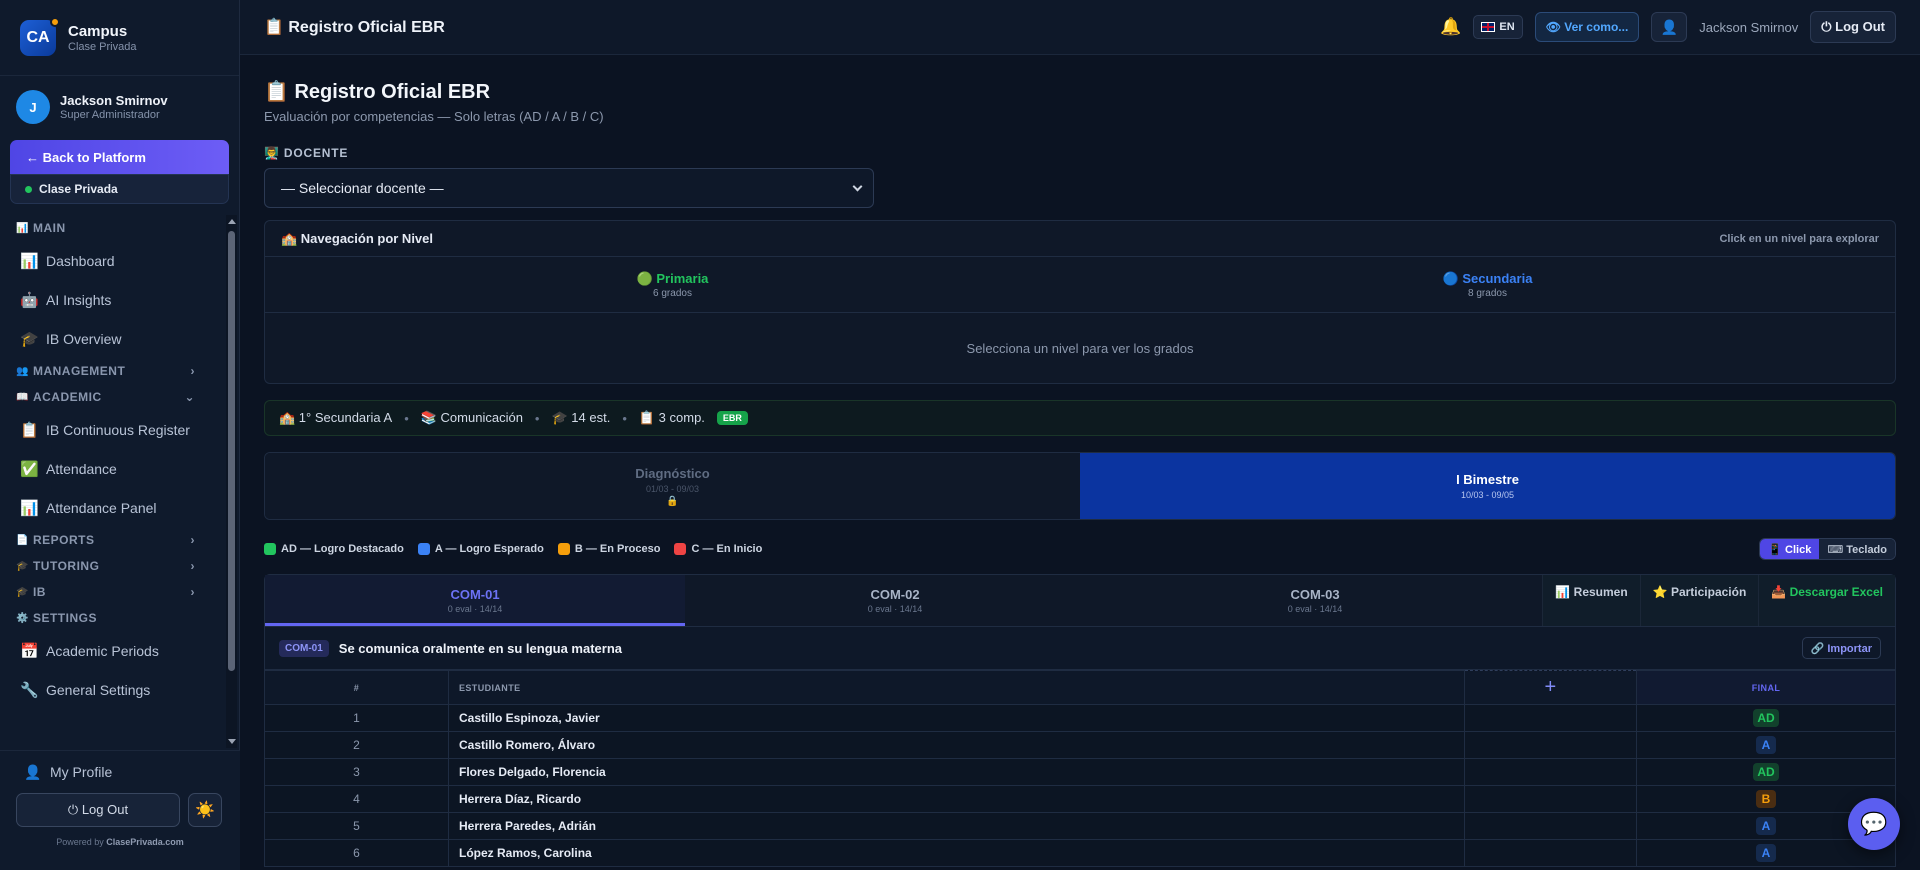  Describe the element at coordinates (232, 741) in the screenshot. I see `scroll-down-arrow` at that location.